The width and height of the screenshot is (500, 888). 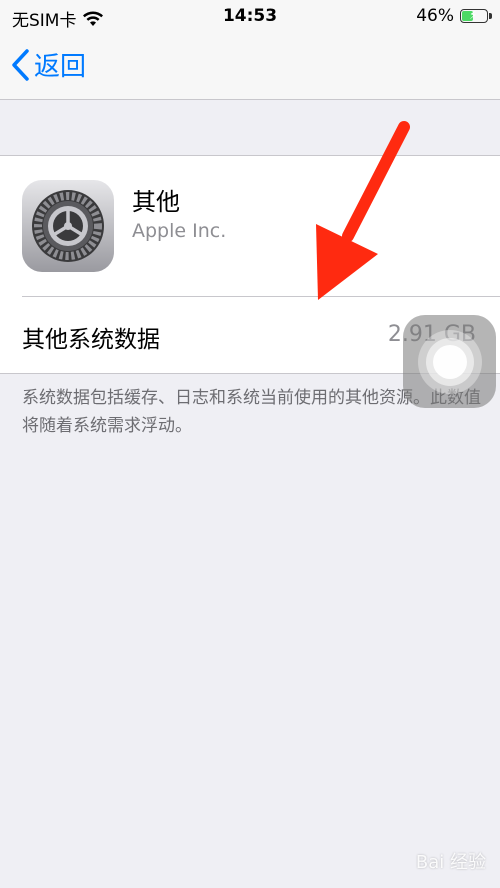 I want to click on status-right: 46% ⚡, so click(x=454, y=16).